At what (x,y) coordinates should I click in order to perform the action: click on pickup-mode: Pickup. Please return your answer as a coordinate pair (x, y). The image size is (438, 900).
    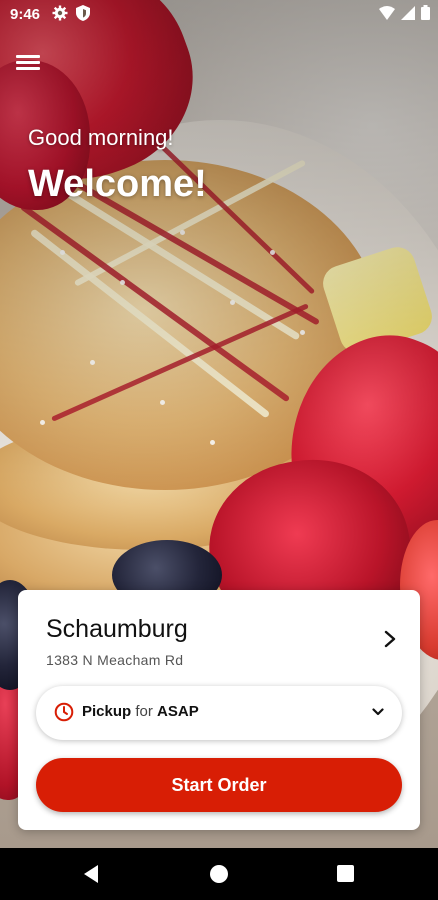
    Looking at the image, I should click on (107, 711).